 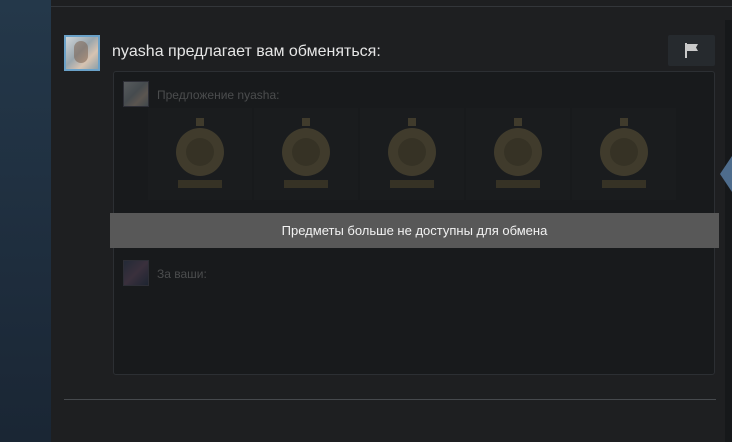 I want to click on report-flag-button, so click(x=691, y=50).